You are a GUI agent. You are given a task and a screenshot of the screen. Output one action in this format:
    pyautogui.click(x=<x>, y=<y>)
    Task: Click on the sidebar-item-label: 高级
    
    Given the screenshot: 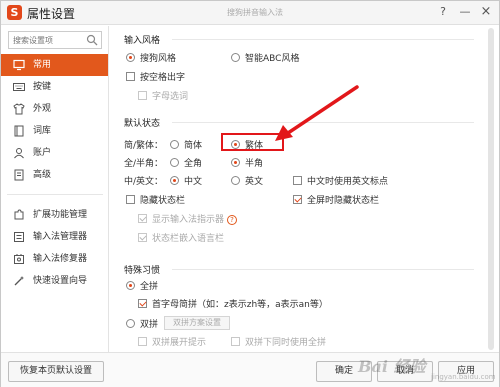 What is the action you would take?
    pyautogui.click(x=42, y=175)
    